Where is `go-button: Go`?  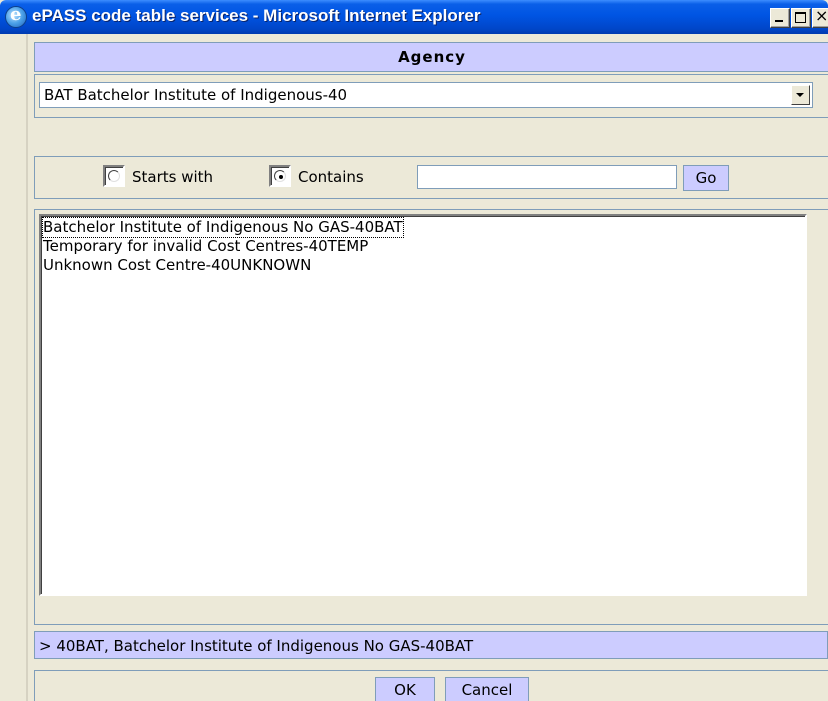 go-button: Go is located at coordinates (706, 178).